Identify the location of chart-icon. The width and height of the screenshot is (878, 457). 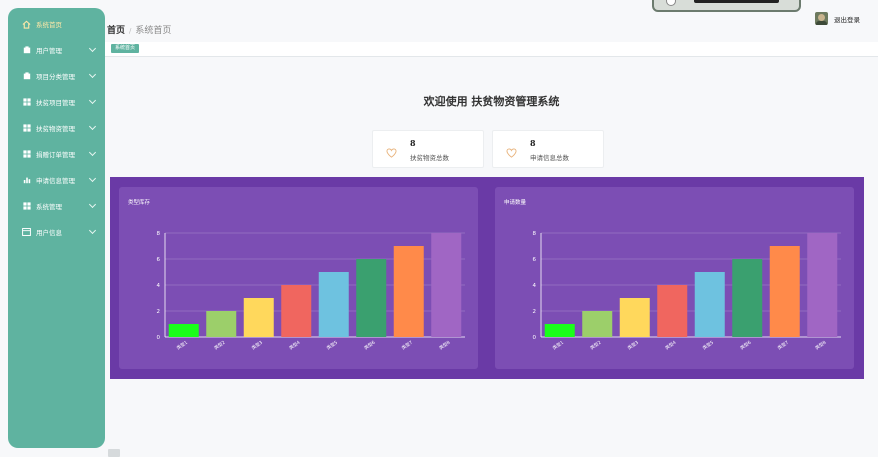
(26, 180).